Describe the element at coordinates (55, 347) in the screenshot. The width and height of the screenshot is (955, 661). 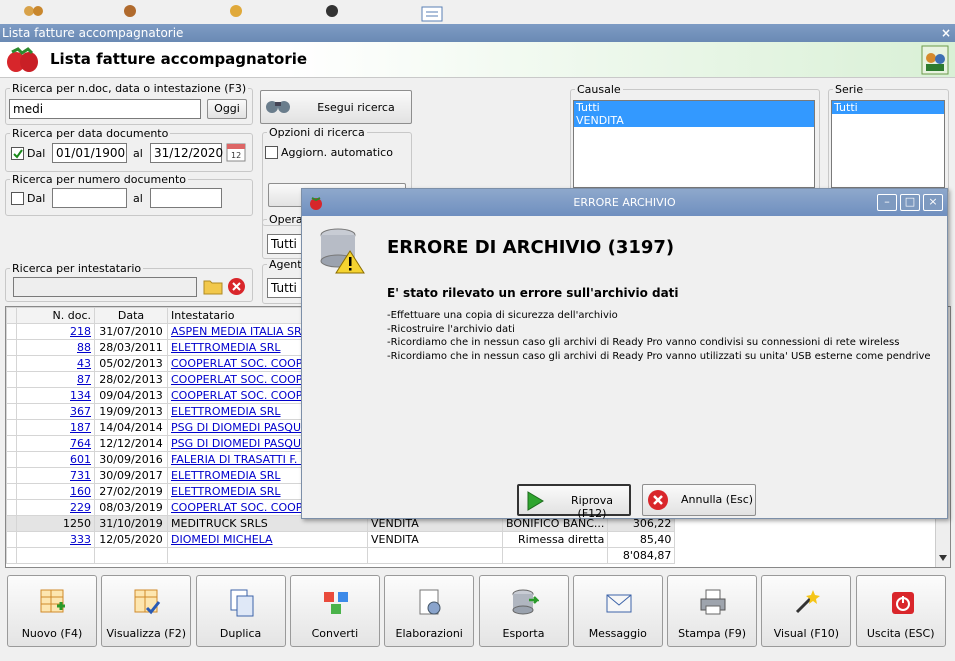
I see `cell-number: 88` at that location.